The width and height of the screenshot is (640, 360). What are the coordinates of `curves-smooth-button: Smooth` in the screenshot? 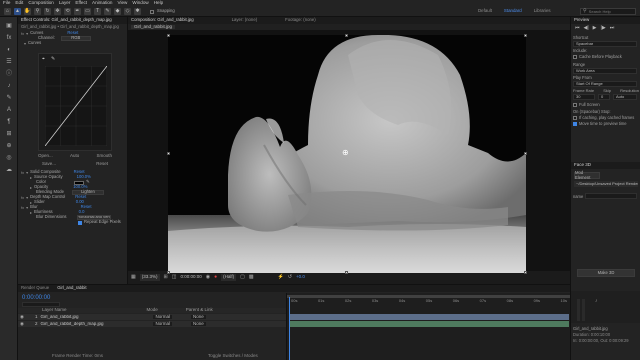 It's located at (104, 156).